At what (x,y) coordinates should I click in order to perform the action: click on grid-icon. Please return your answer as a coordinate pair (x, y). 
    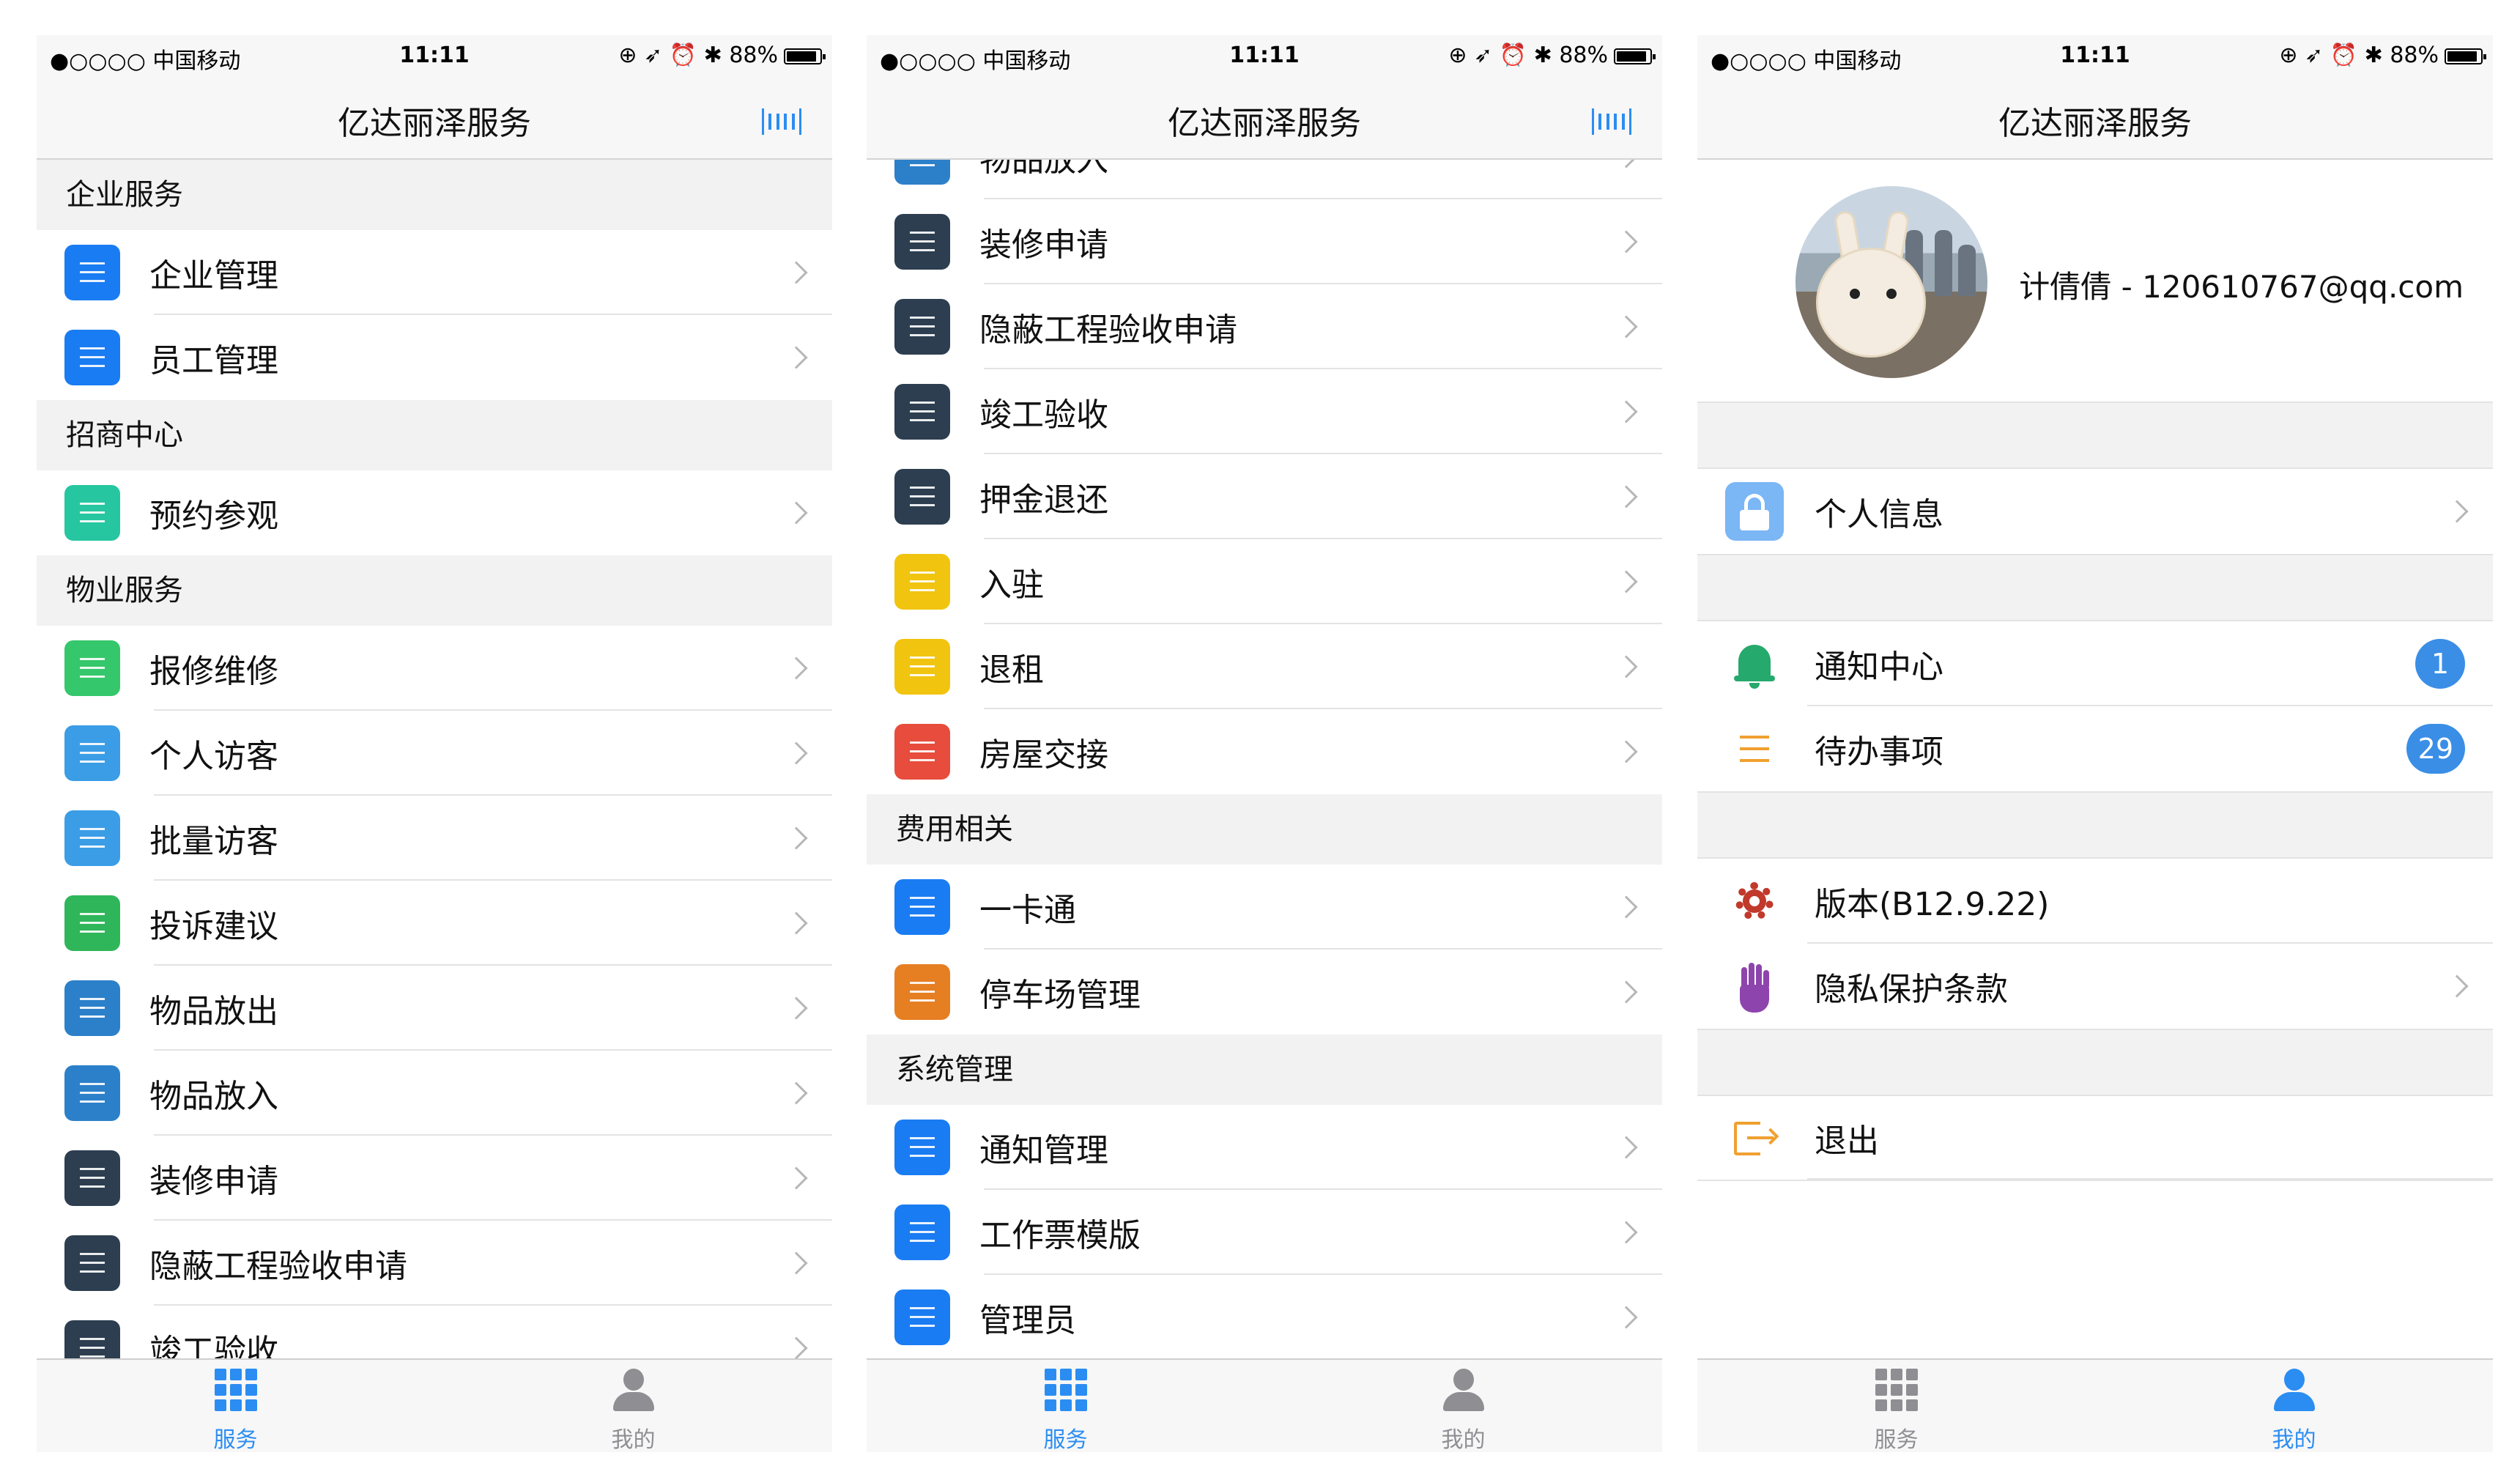
    Looking at the image, I should click on (235, 1390).